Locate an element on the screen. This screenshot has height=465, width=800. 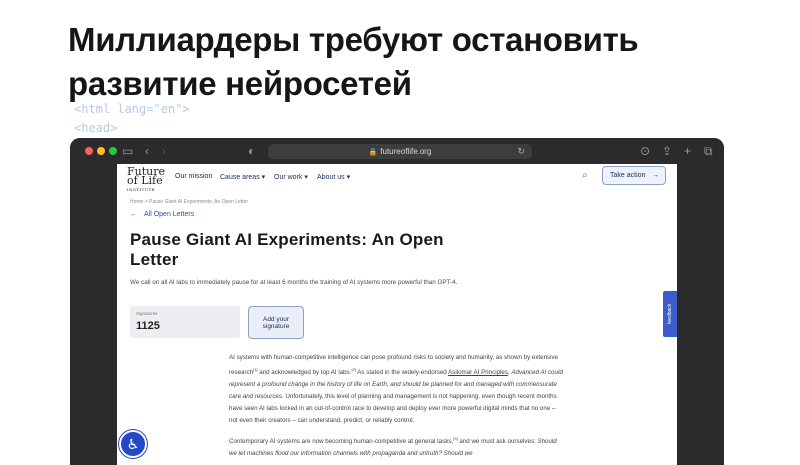
slide-title-line1: Миллиардеры требуют остановить is located at coordinates (353, 39).